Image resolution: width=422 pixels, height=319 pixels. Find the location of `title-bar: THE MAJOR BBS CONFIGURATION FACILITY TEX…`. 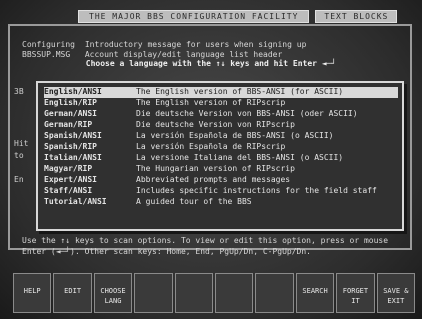

title-bar: THE MAJOR BBS CONFIGURATION FACILITY TEX… is located at coordinates (244, 16).